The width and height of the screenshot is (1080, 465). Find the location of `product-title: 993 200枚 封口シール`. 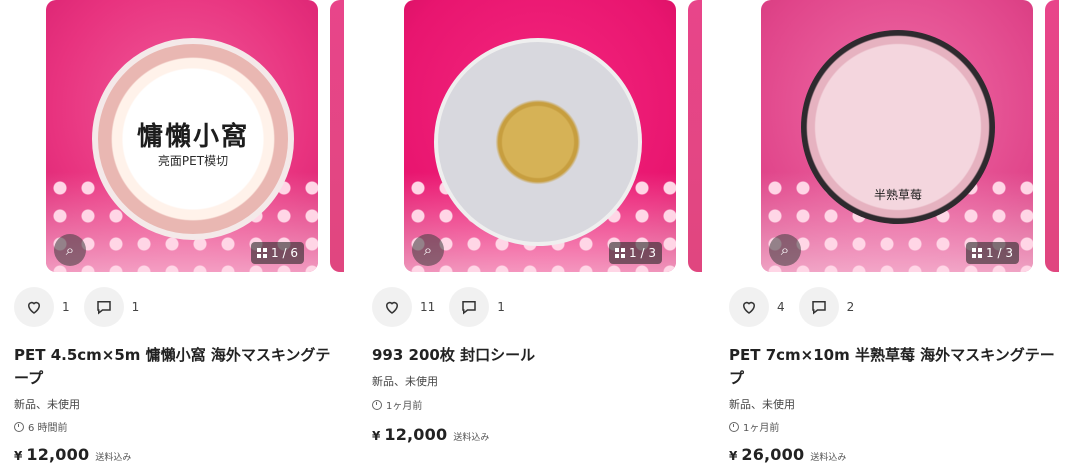

product-title: 993 200枚 封口シール is located at coordinates (537, 355).